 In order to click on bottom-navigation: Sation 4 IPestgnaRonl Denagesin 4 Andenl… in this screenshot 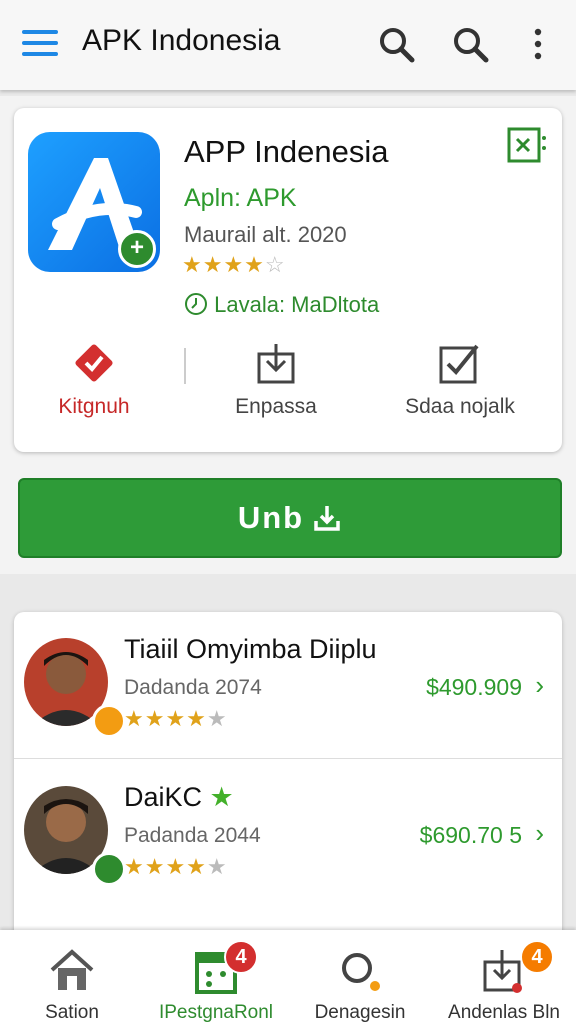, I will do `click(288, 977)`.